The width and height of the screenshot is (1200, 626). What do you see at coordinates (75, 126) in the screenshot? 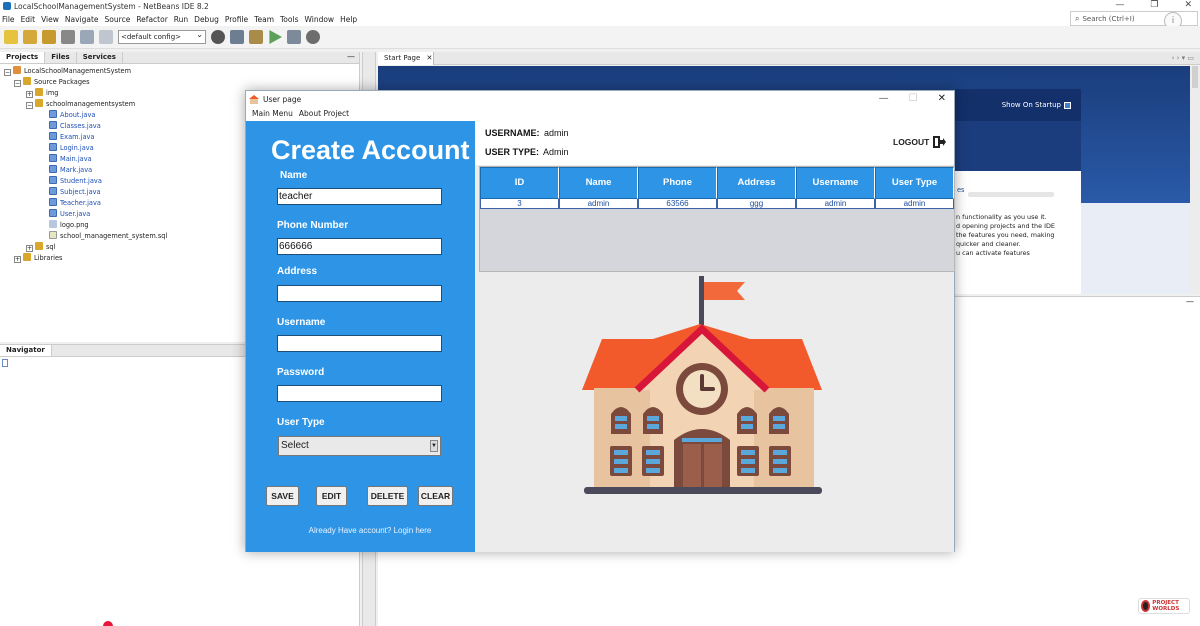
I see `tree-item-classes-java: Classes.java` at bounding box center [75, 126].